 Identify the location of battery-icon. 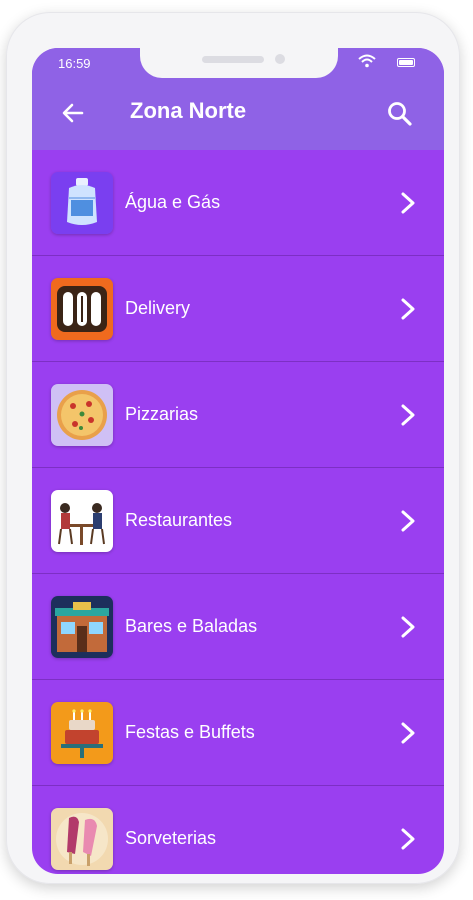
(406, 62).